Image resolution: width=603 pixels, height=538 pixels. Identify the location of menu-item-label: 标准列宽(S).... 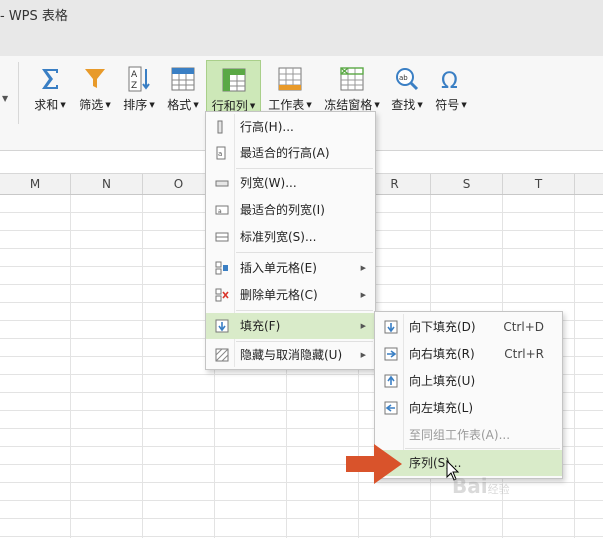
(278, 237).